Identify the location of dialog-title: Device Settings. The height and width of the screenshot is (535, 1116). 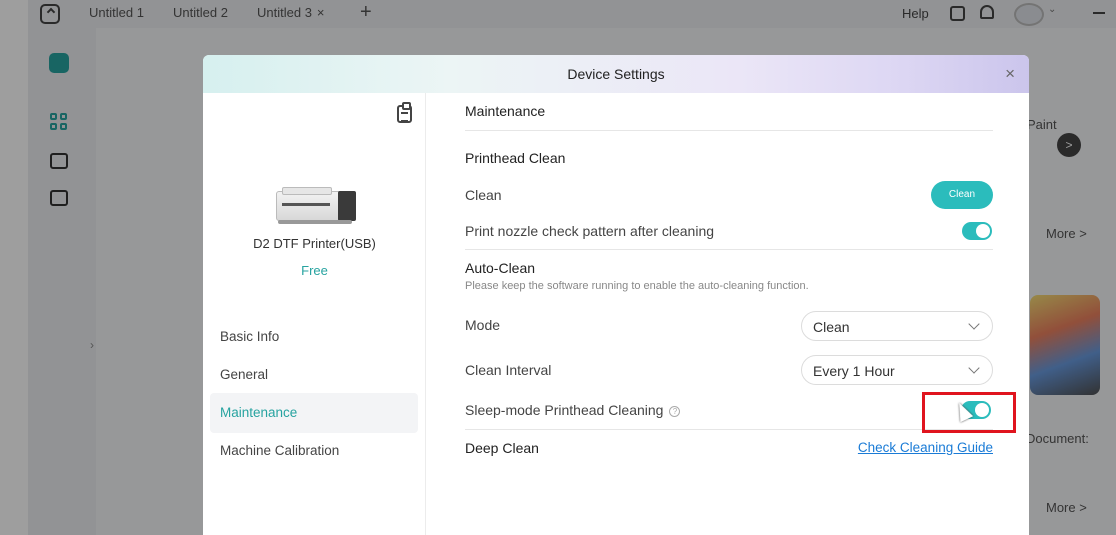
(616, 74).